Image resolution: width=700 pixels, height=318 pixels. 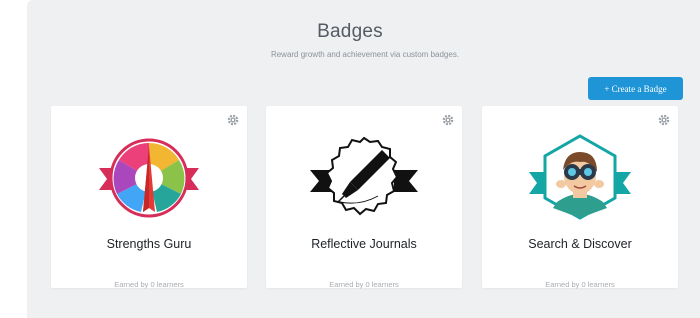 What do you see at coordinates (364, 244) in the screenshot?
I see `badge-name: Reflective Journals` at bounding box center [364, 244].